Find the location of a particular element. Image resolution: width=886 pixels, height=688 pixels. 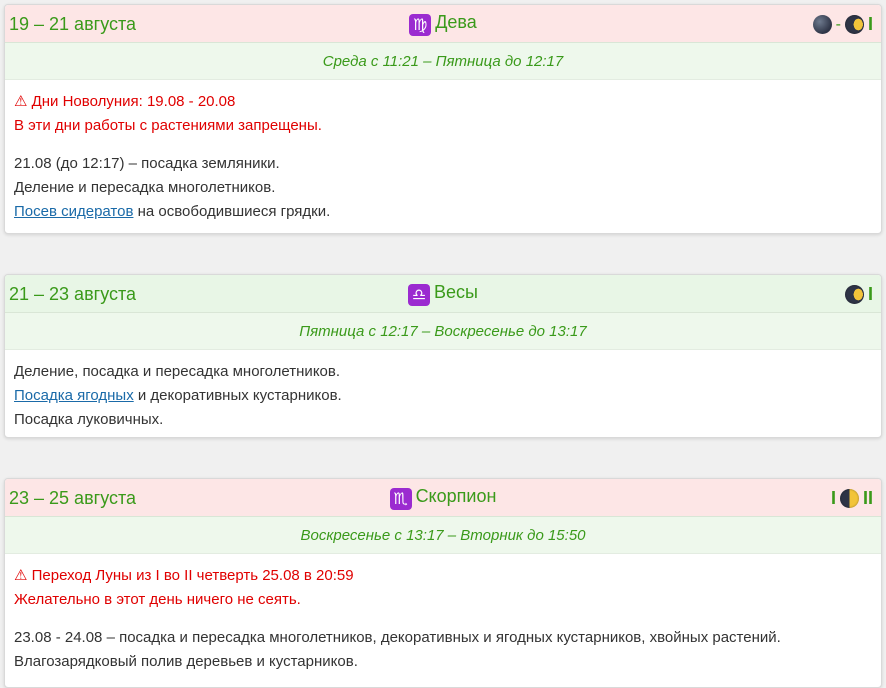

card-header: 19 – 21 августа ♍ Дева - I is located at coordinates (443, 24).